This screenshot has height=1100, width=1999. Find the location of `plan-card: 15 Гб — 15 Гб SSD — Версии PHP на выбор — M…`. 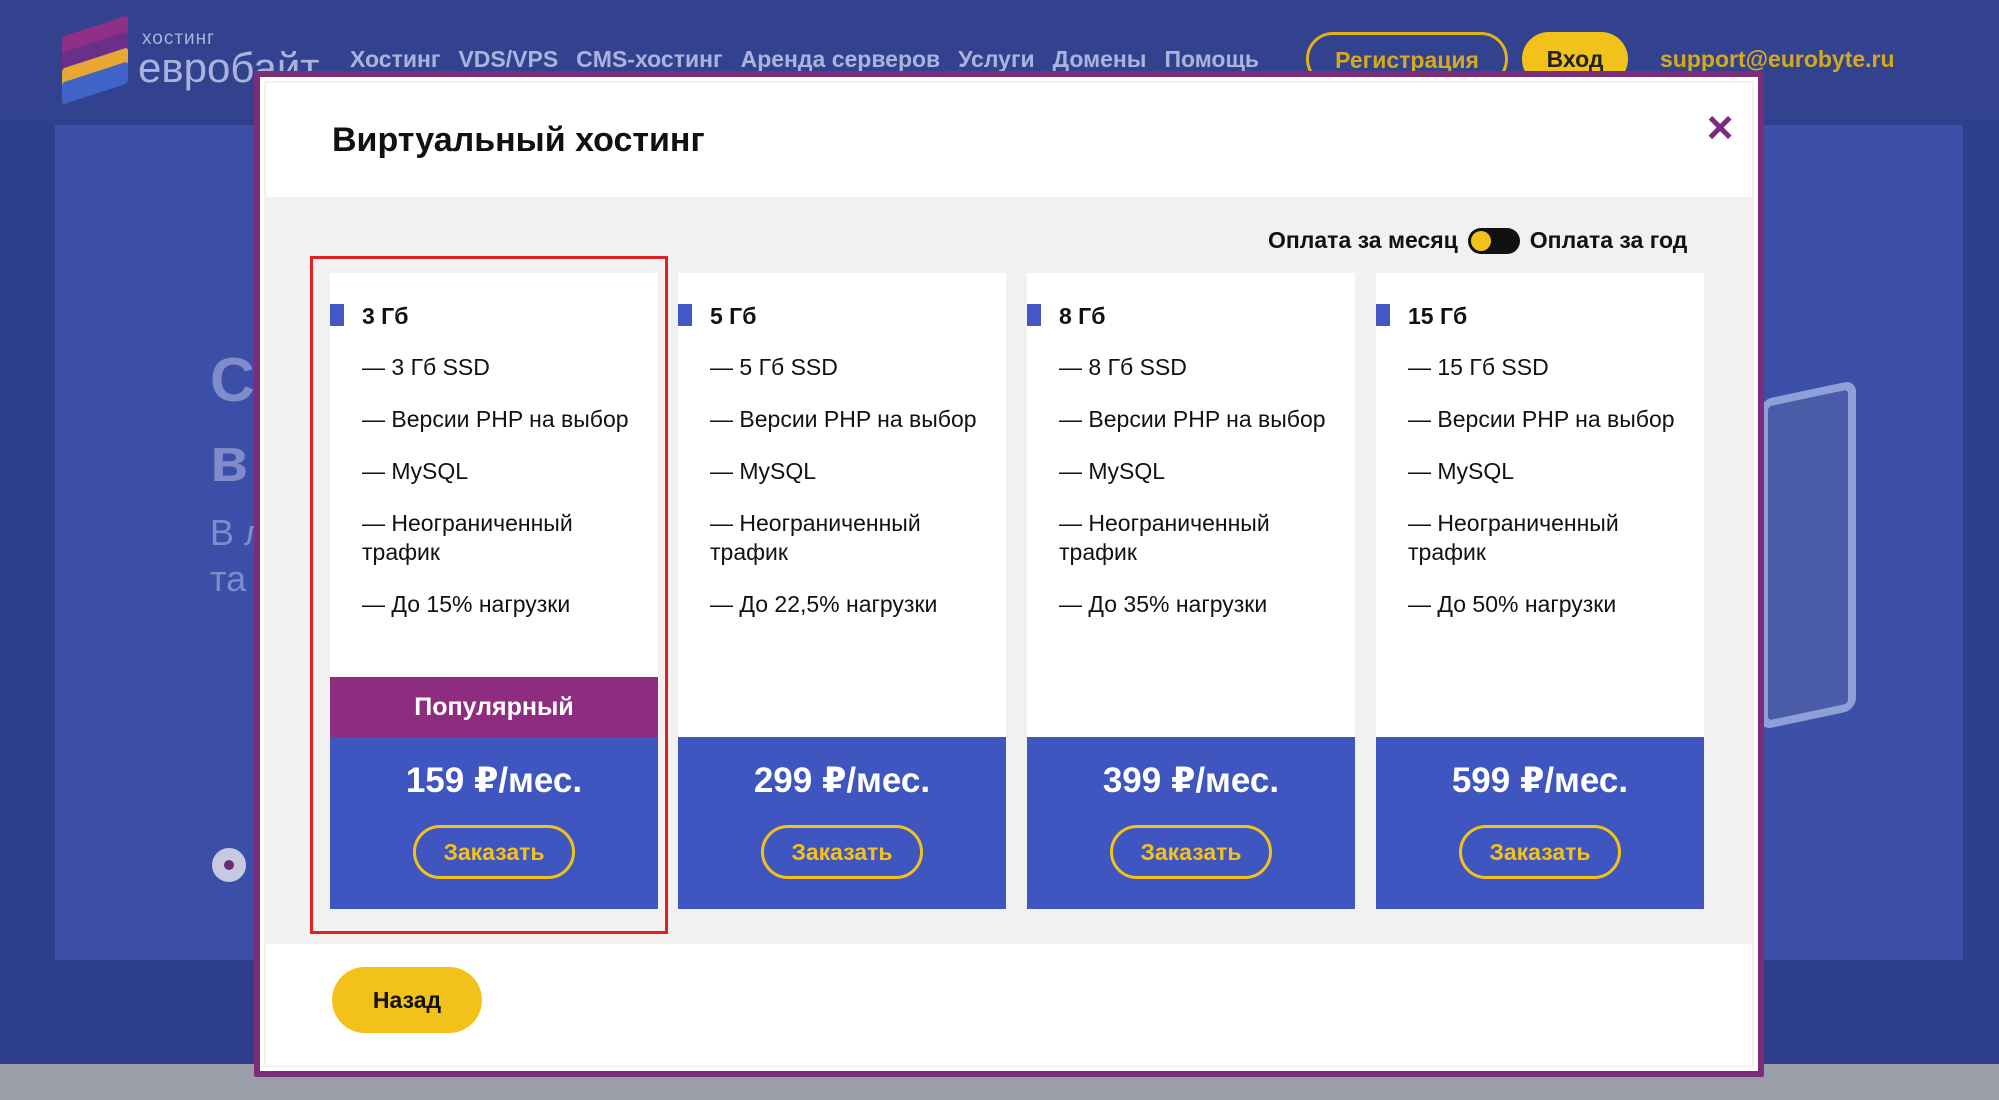

plan-card: 15 Гб — 15 Гб SSD — Версии PHP на выбор — M… is located at coordinates (1540, 591).